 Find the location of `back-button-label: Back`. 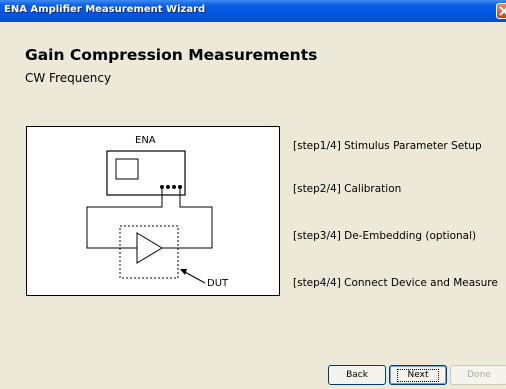

back-button-label: Back is located at coordinates (357, 375).